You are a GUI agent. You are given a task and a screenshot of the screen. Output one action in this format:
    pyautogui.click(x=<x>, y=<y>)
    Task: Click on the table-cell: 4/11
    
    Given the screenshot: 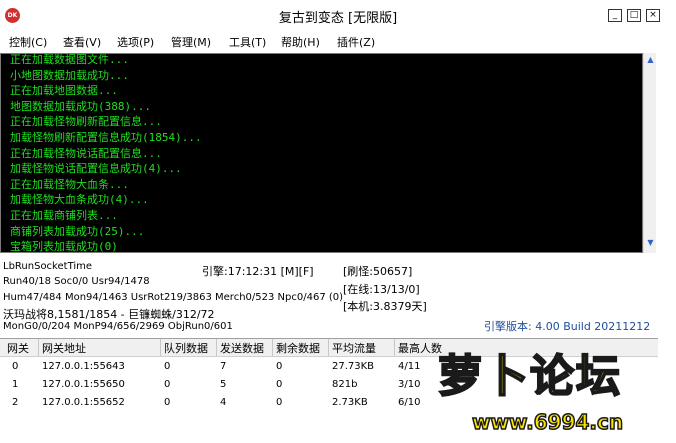 What is the action you would take?
    pyautogui.click(x=409, y=366)
    